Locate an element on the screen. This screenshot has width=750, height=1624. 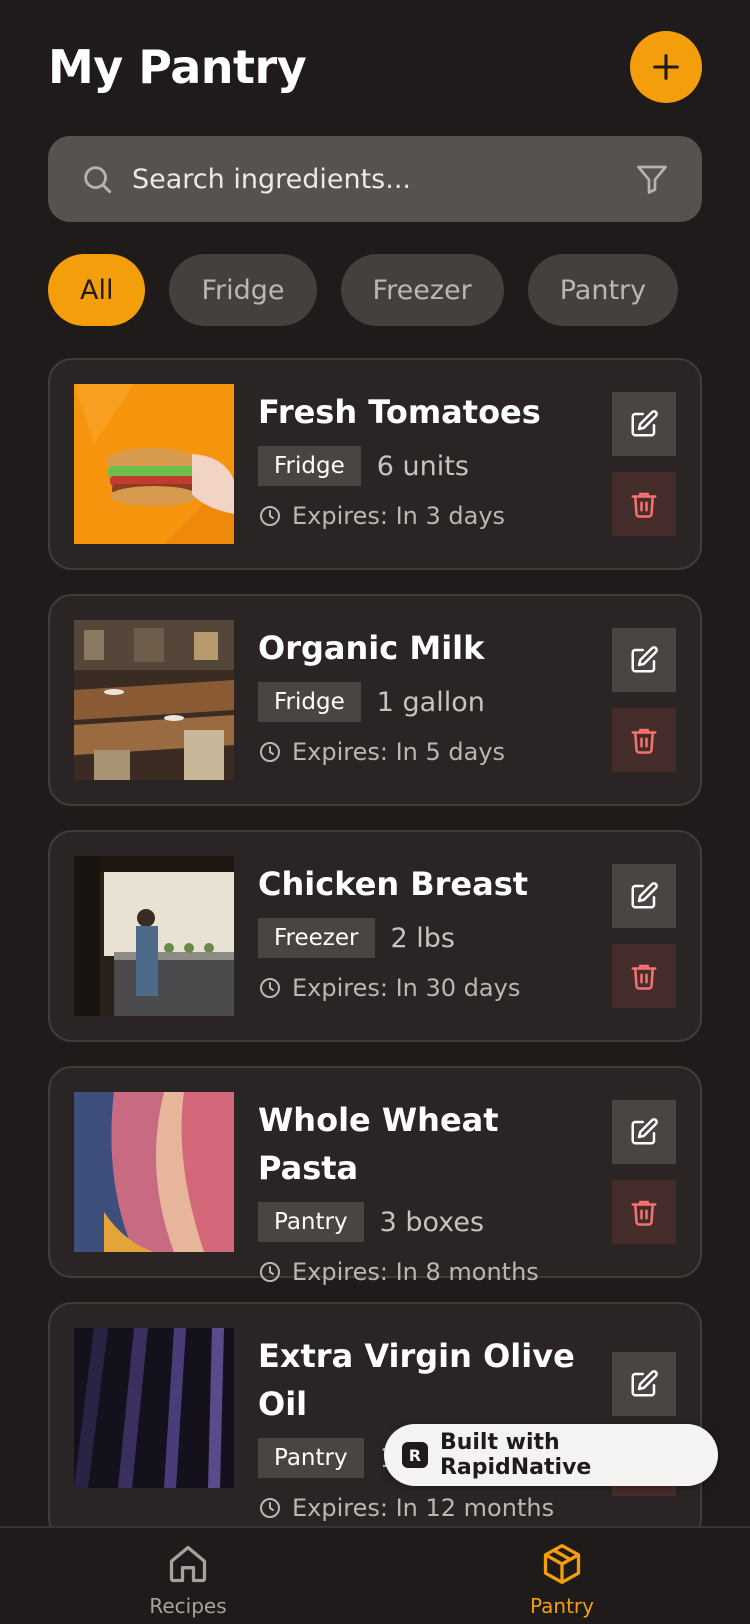
header: My Pantry is located at coordinates (375, 67).